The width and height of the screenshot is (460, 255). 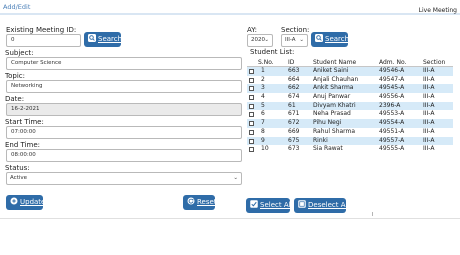 What do you see at coordinates (16, 7) in the screenshot?
I see `breadcrumb: Add/Edit` at bounding box center [16, 7].